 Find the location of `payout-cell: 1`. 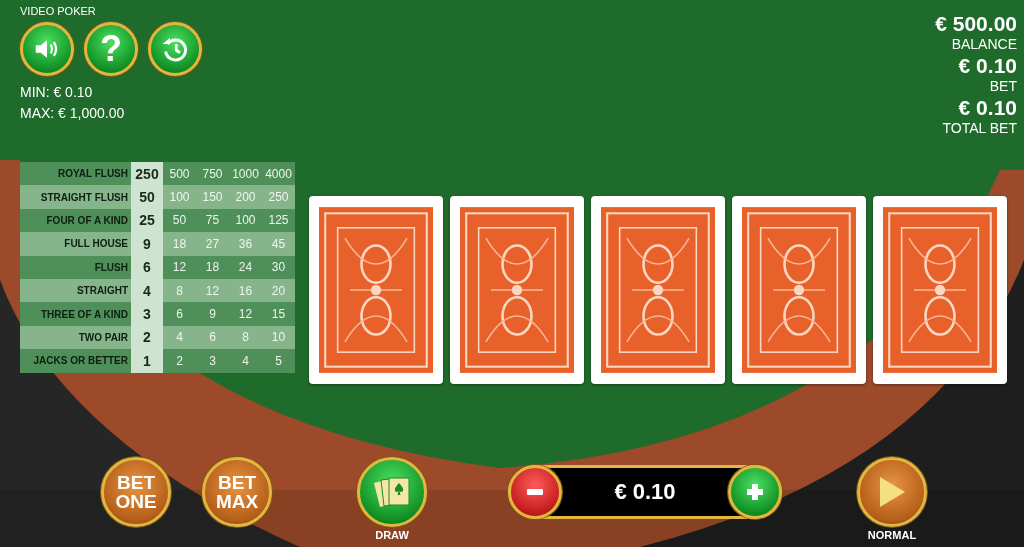

payout-cell: 1 is located at coordinates (147, 361).